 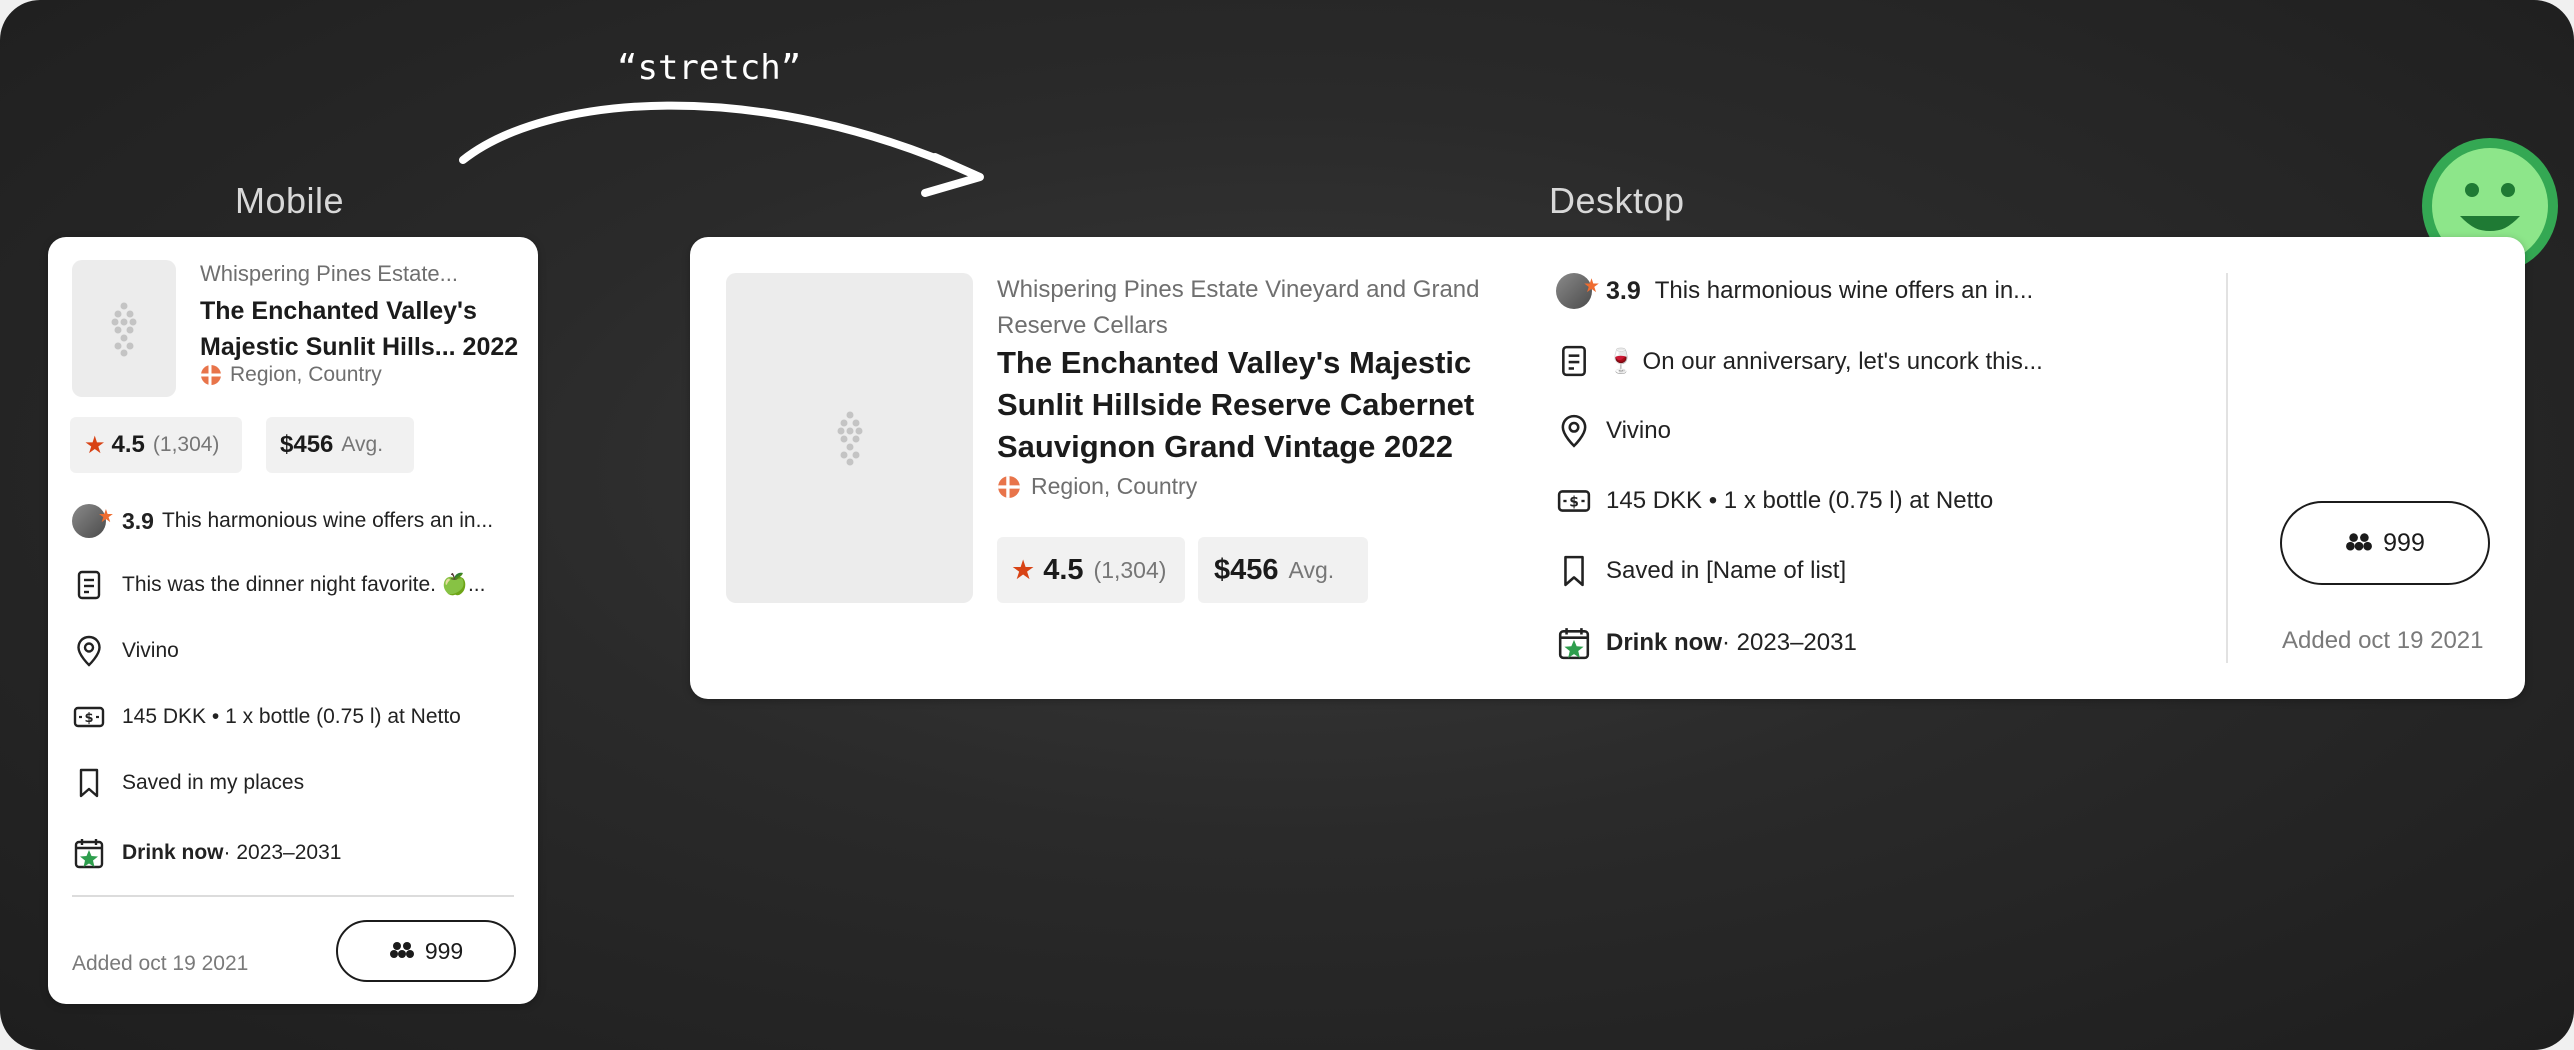 I want to click on wine-name-line: Majestic Sunlit Hills... 2022, so click(x=359, y=347).